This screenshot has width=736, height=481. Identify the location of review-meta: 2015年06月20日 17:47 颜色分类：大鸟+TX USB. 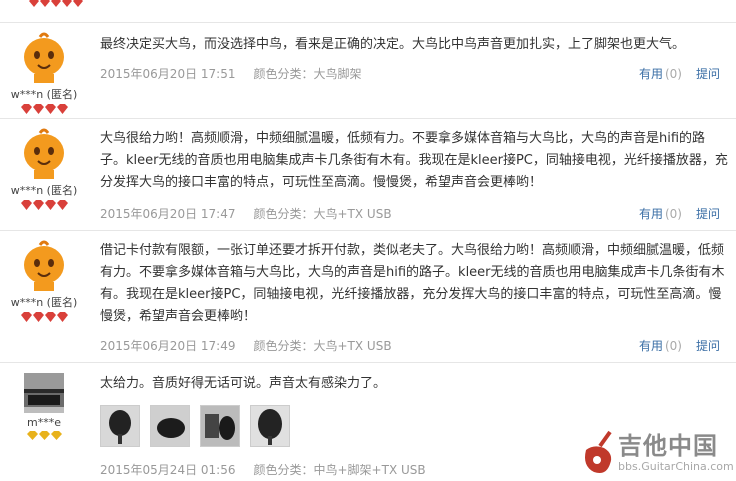
(246, 213).